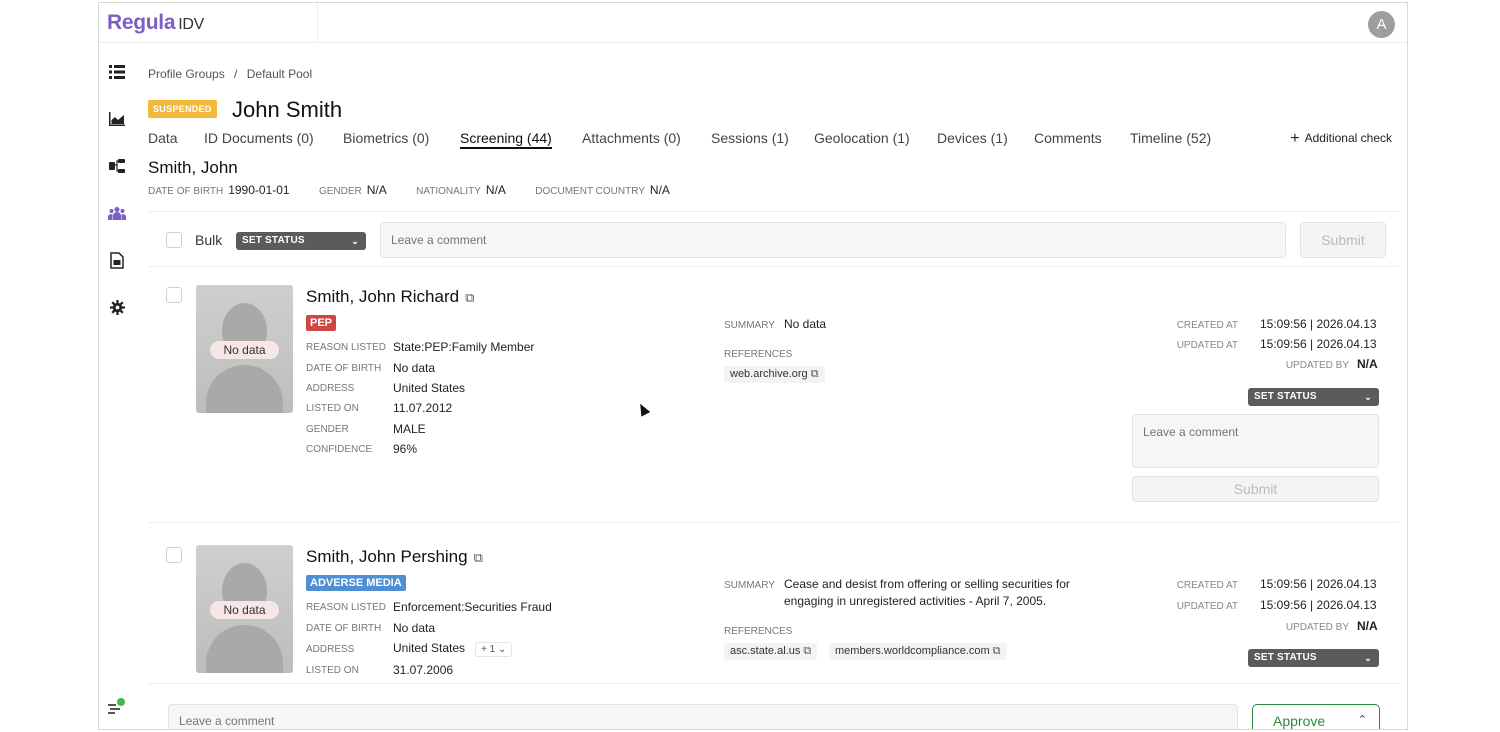 The width and height of the screenshot is (1500, 732). What do you see at coordinates (117, 707) in the screenshot?
I see `status-icon` at bounding box center [117, 707].